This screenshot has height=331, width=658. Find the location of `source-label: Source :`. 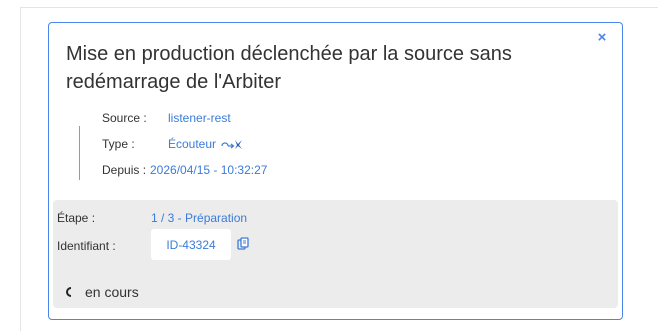

source-label: Source : is located at coordinates (124, 118).